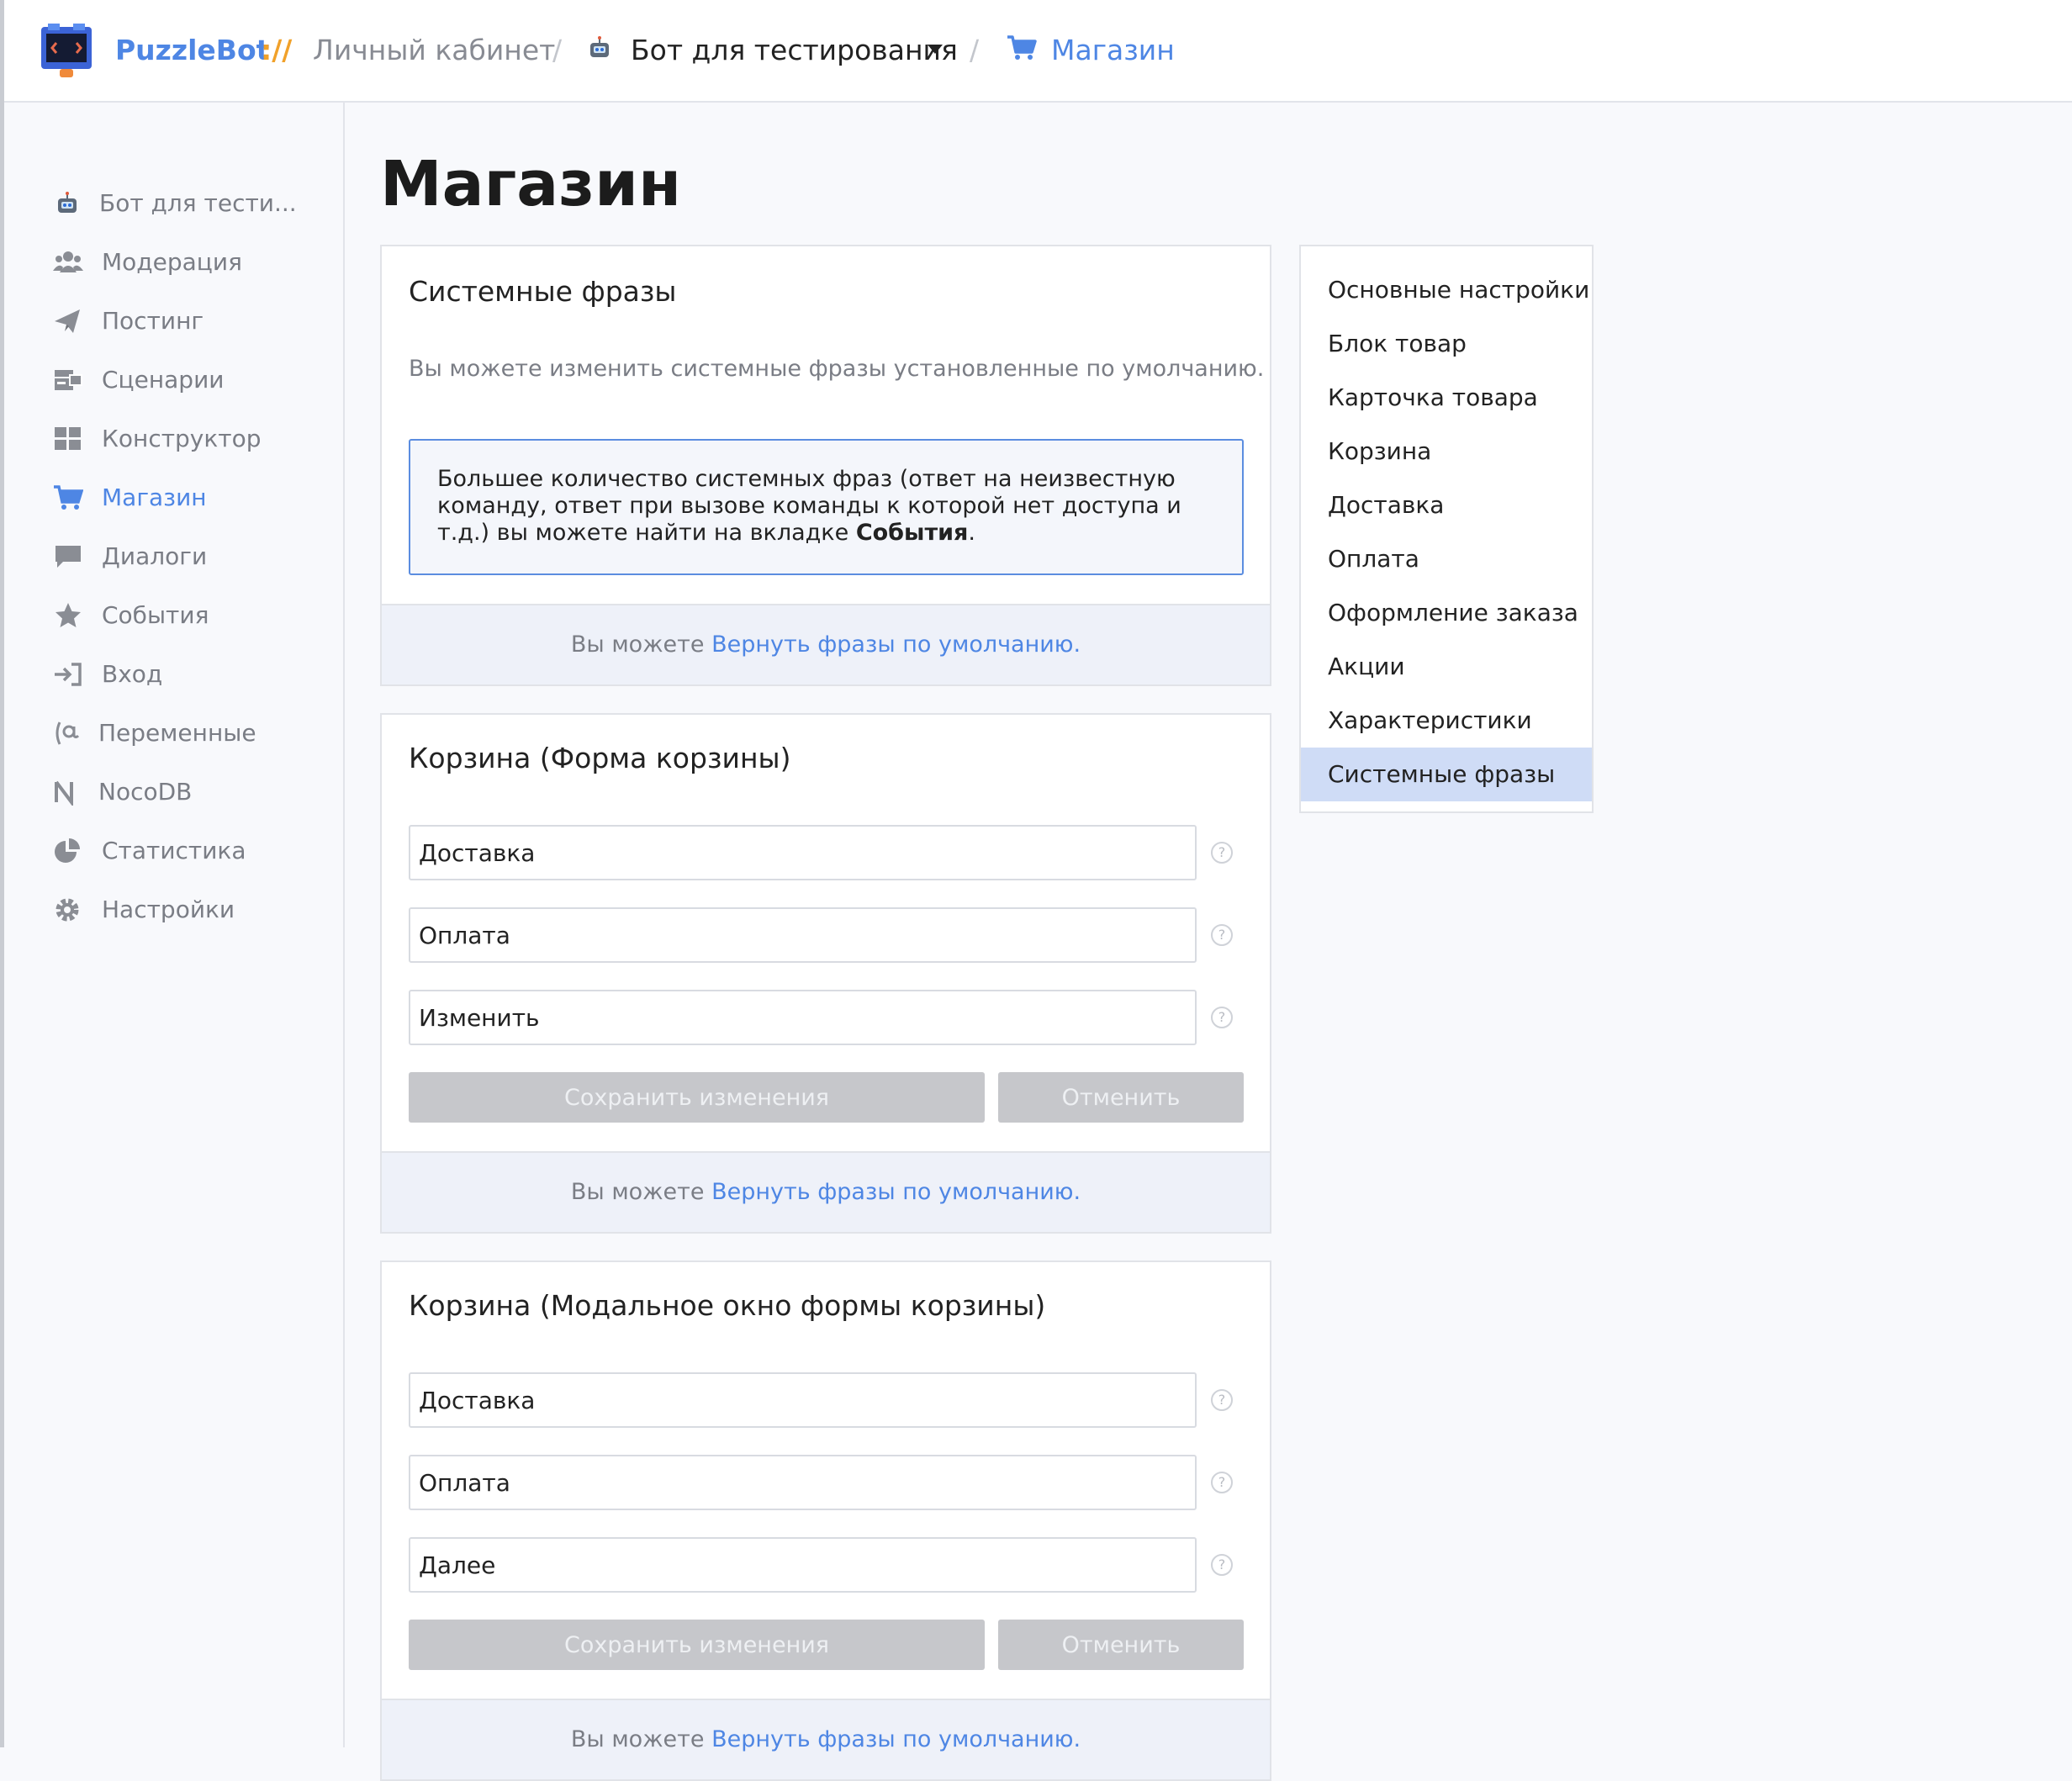  I want to click on change-field, so click(803, 1017).